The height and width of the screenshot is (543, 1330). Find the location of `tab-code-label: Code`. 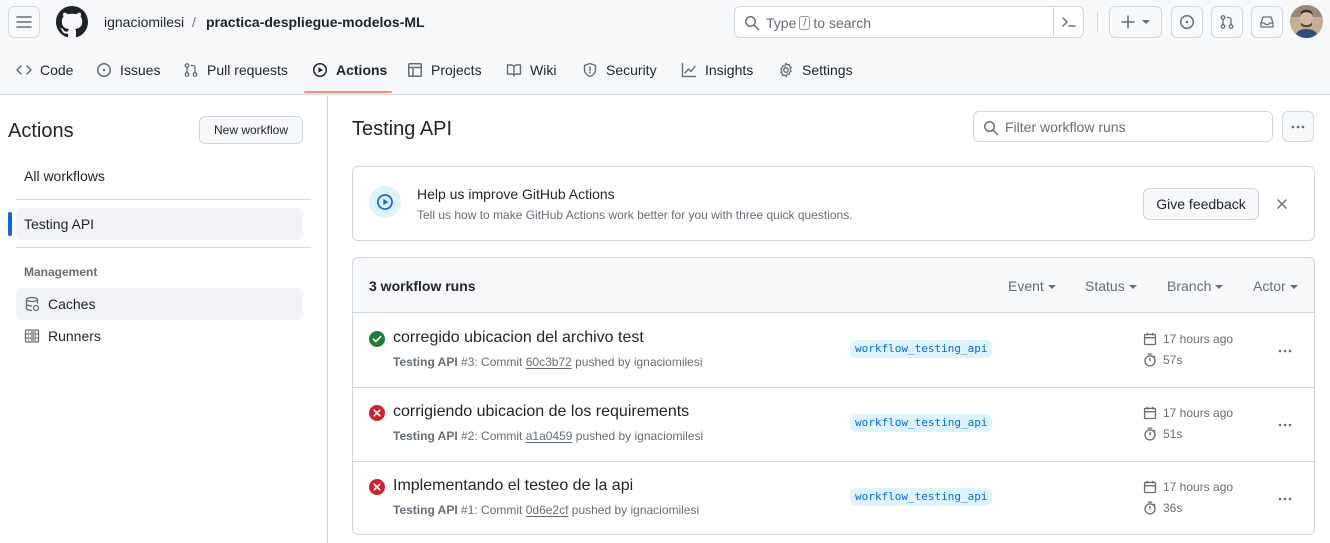

tab-code-label: Code is located at coordinates (57, 70).